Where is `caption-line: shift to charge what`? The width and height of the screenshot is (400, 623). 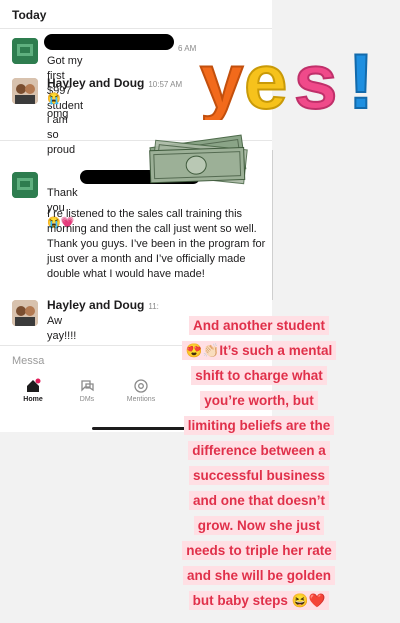
caption-line: shift to charge what is located at coordinates (259, 375).